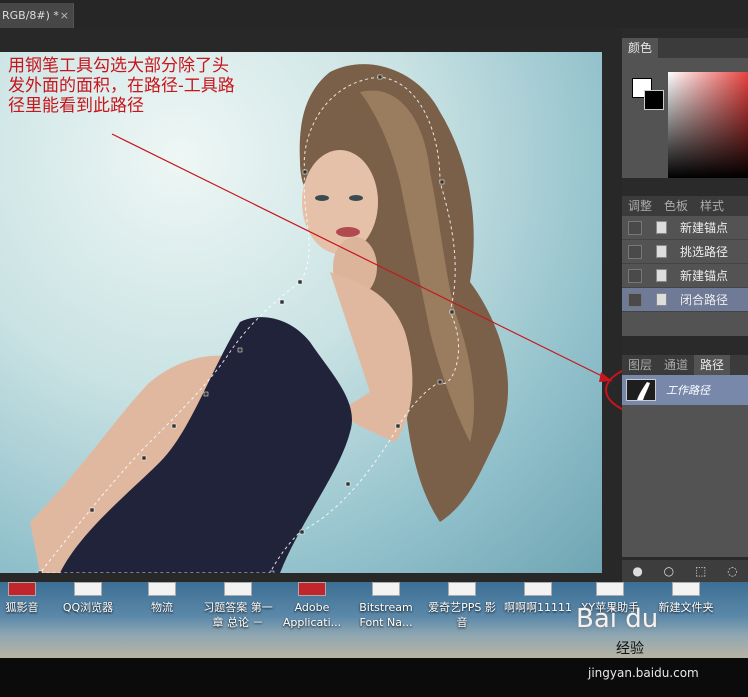 The width and height of the screenshot is (748, 697). Describe the element at coordinates (732, 571) in the screenshot. I see `mask-icon: ◌` at that location.